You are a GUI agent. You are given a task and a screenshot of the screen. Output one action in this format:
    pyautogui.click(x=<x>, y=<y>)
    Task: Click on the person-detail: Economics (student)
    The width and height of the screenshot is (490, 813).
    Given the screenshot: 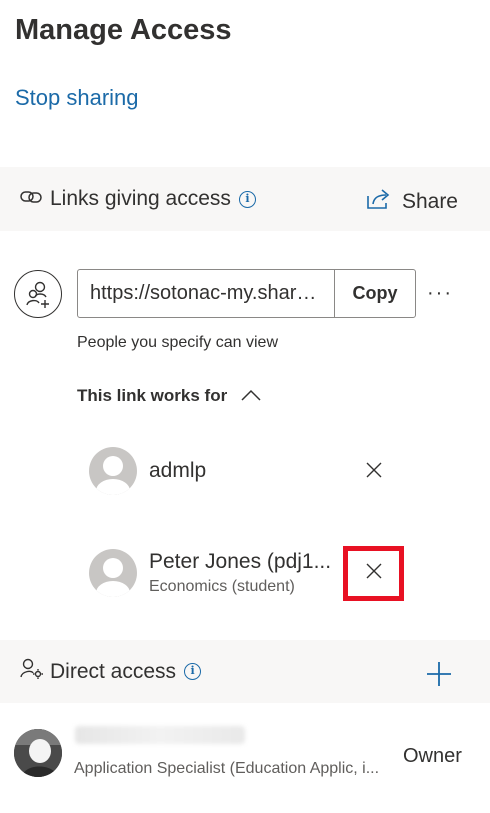 What is the action you would take?
    pyautogui.click(x=222, y=586)
    